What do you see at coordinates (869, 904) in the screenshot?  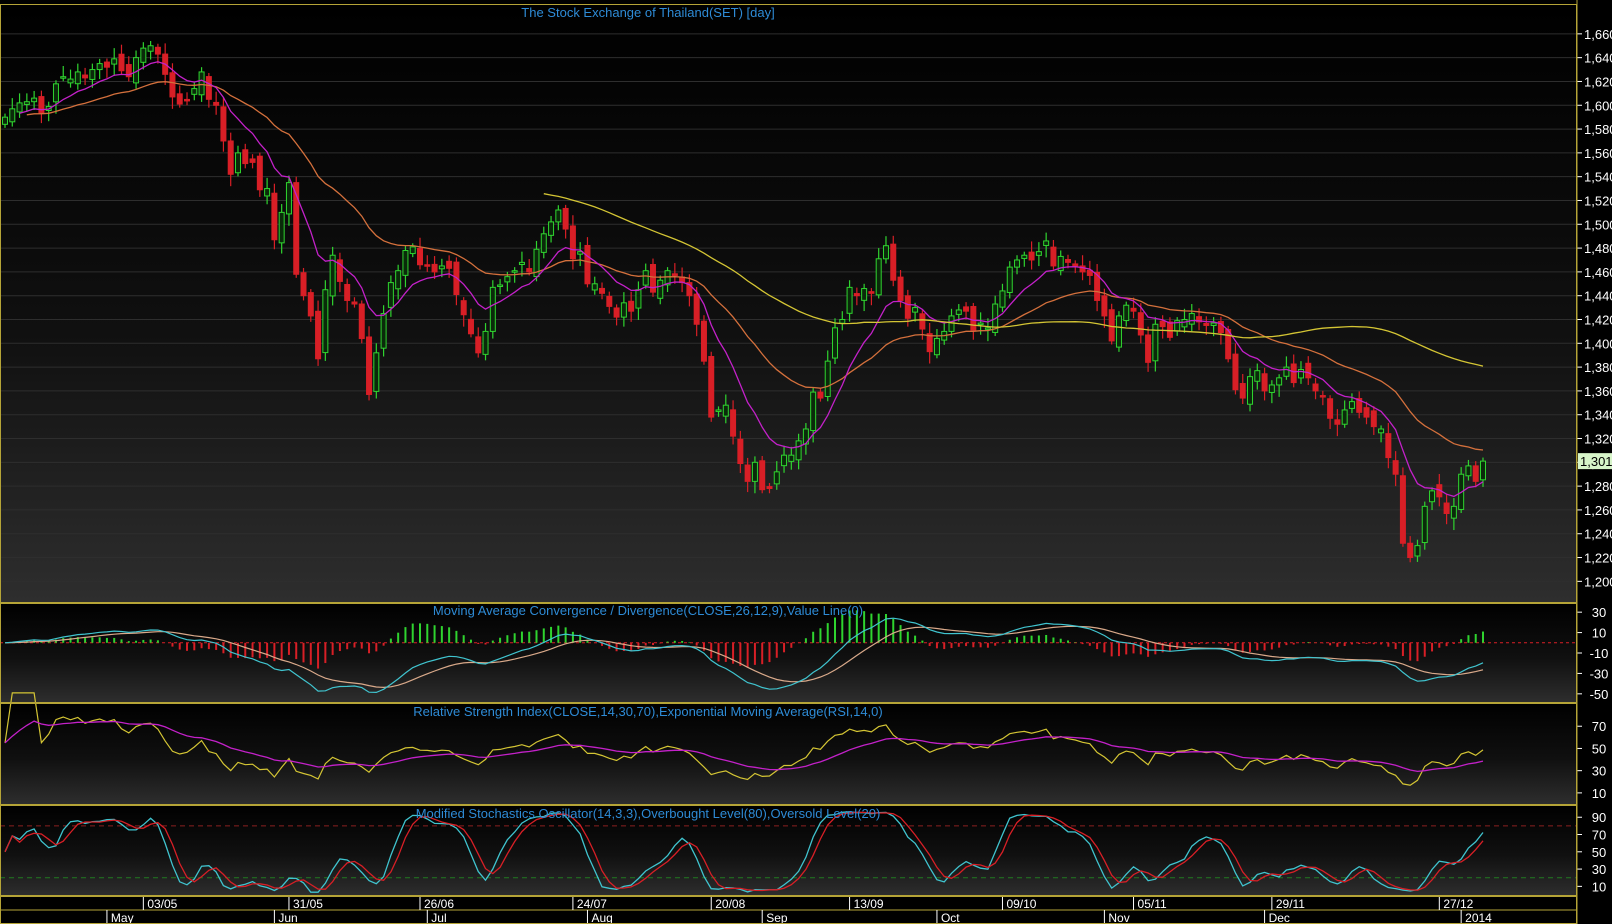 I see `x-date-tick-label: 13/09` at bounding box center [869, 904].